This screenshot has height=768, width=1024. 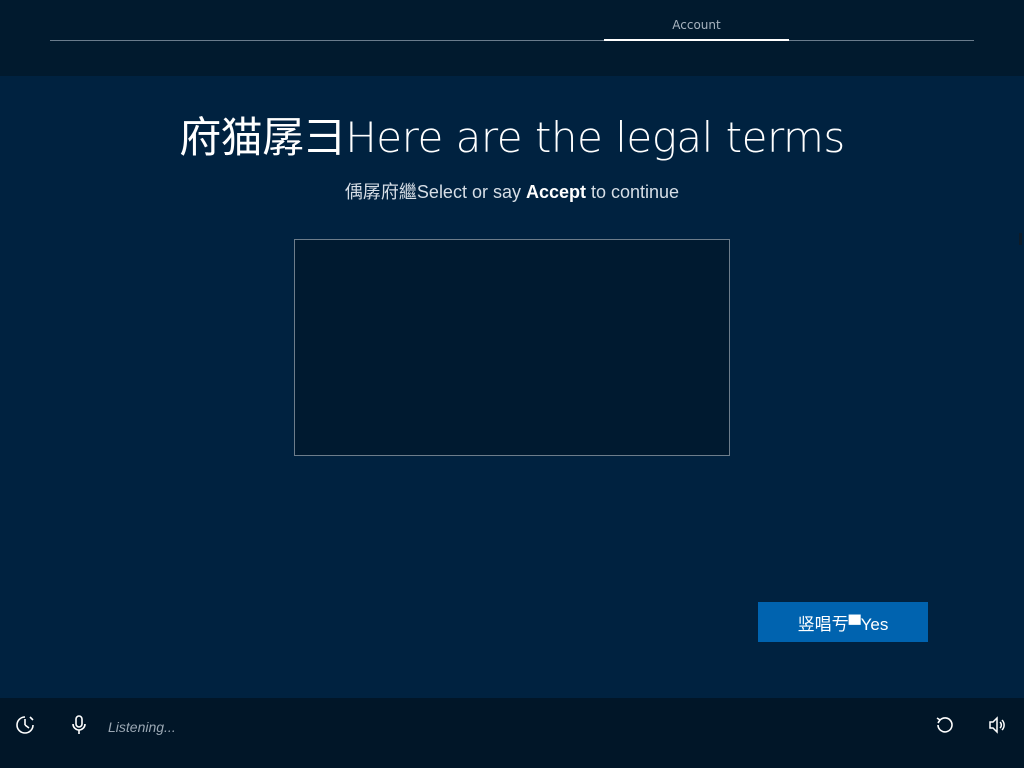 I want to click on edge-marker, so click(x=1020, y=239).